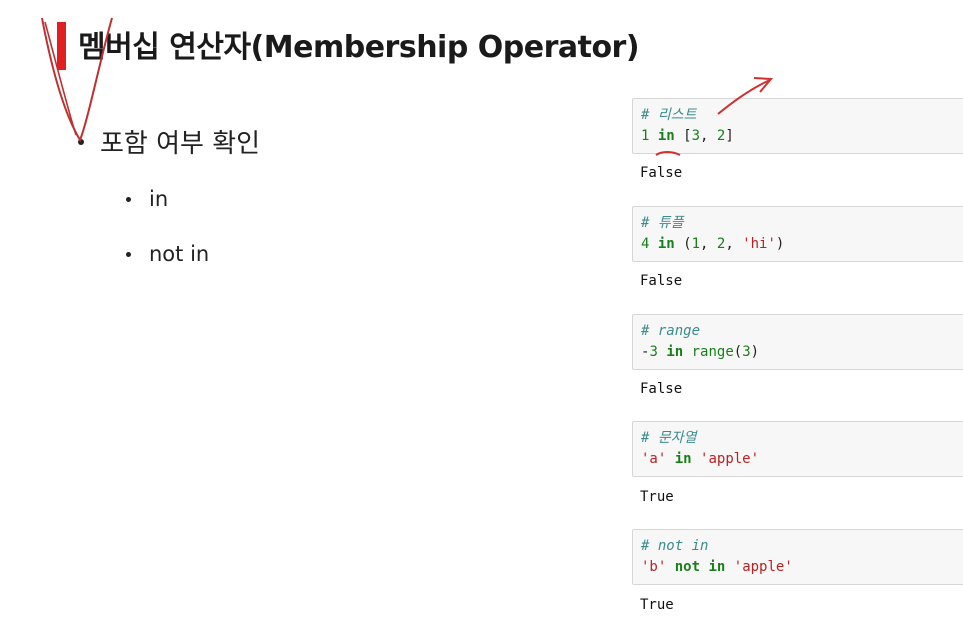  What do you see at coordinates (61, 46) in the screenshot?
I see `title-accent-bar` at bounding box center [61, 46].